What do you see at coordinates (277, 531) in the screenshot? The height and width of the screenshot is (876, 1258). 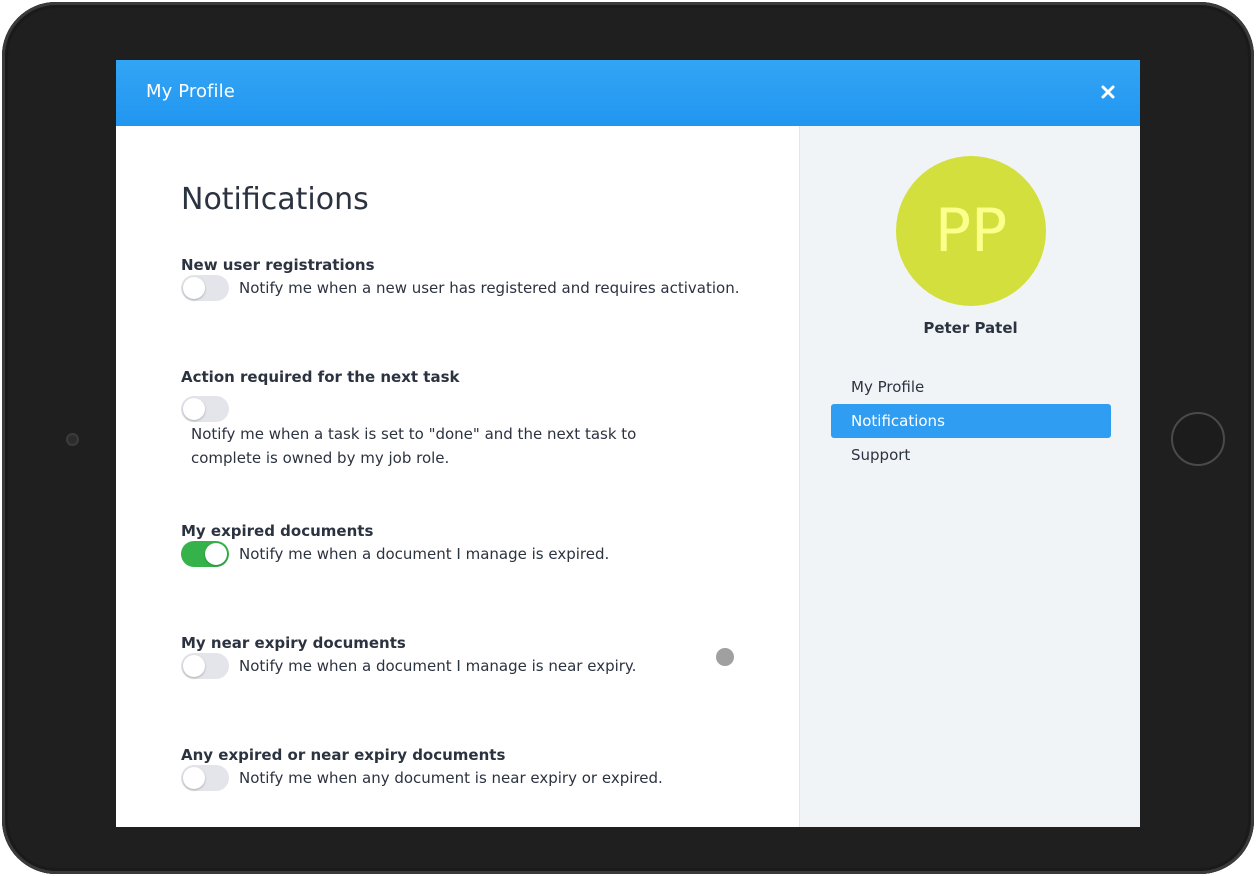 I see `setting-title: My expired documents` at bounding box center [277, 531].